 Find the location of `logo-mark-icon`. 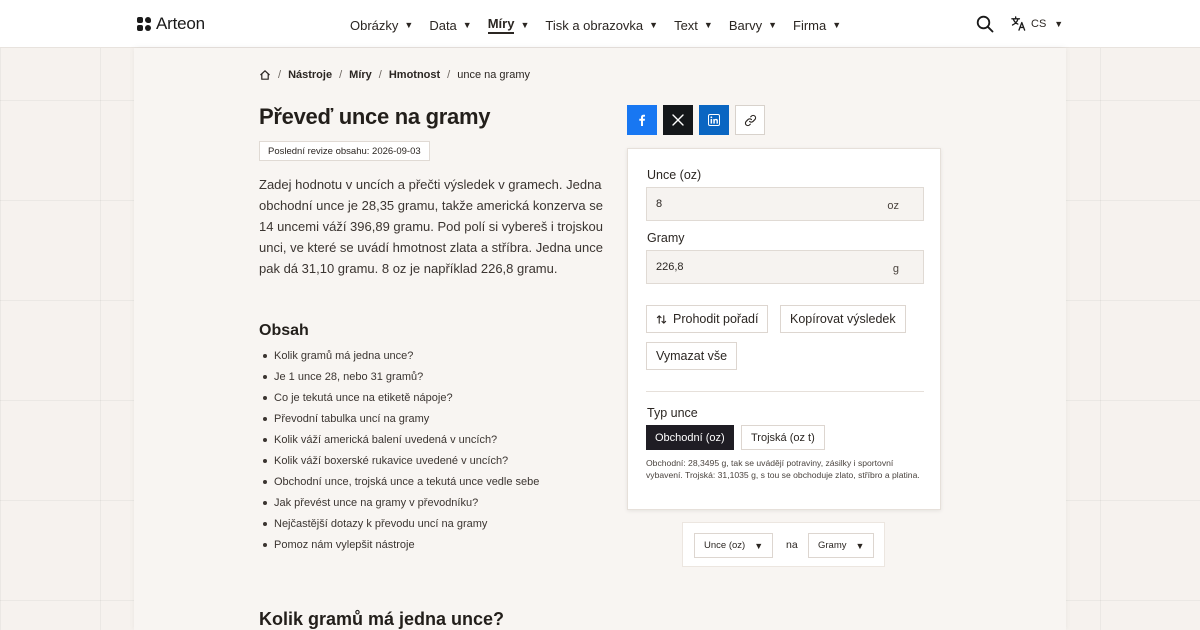

logo-mark-icon is located at coordinates (144, 24).